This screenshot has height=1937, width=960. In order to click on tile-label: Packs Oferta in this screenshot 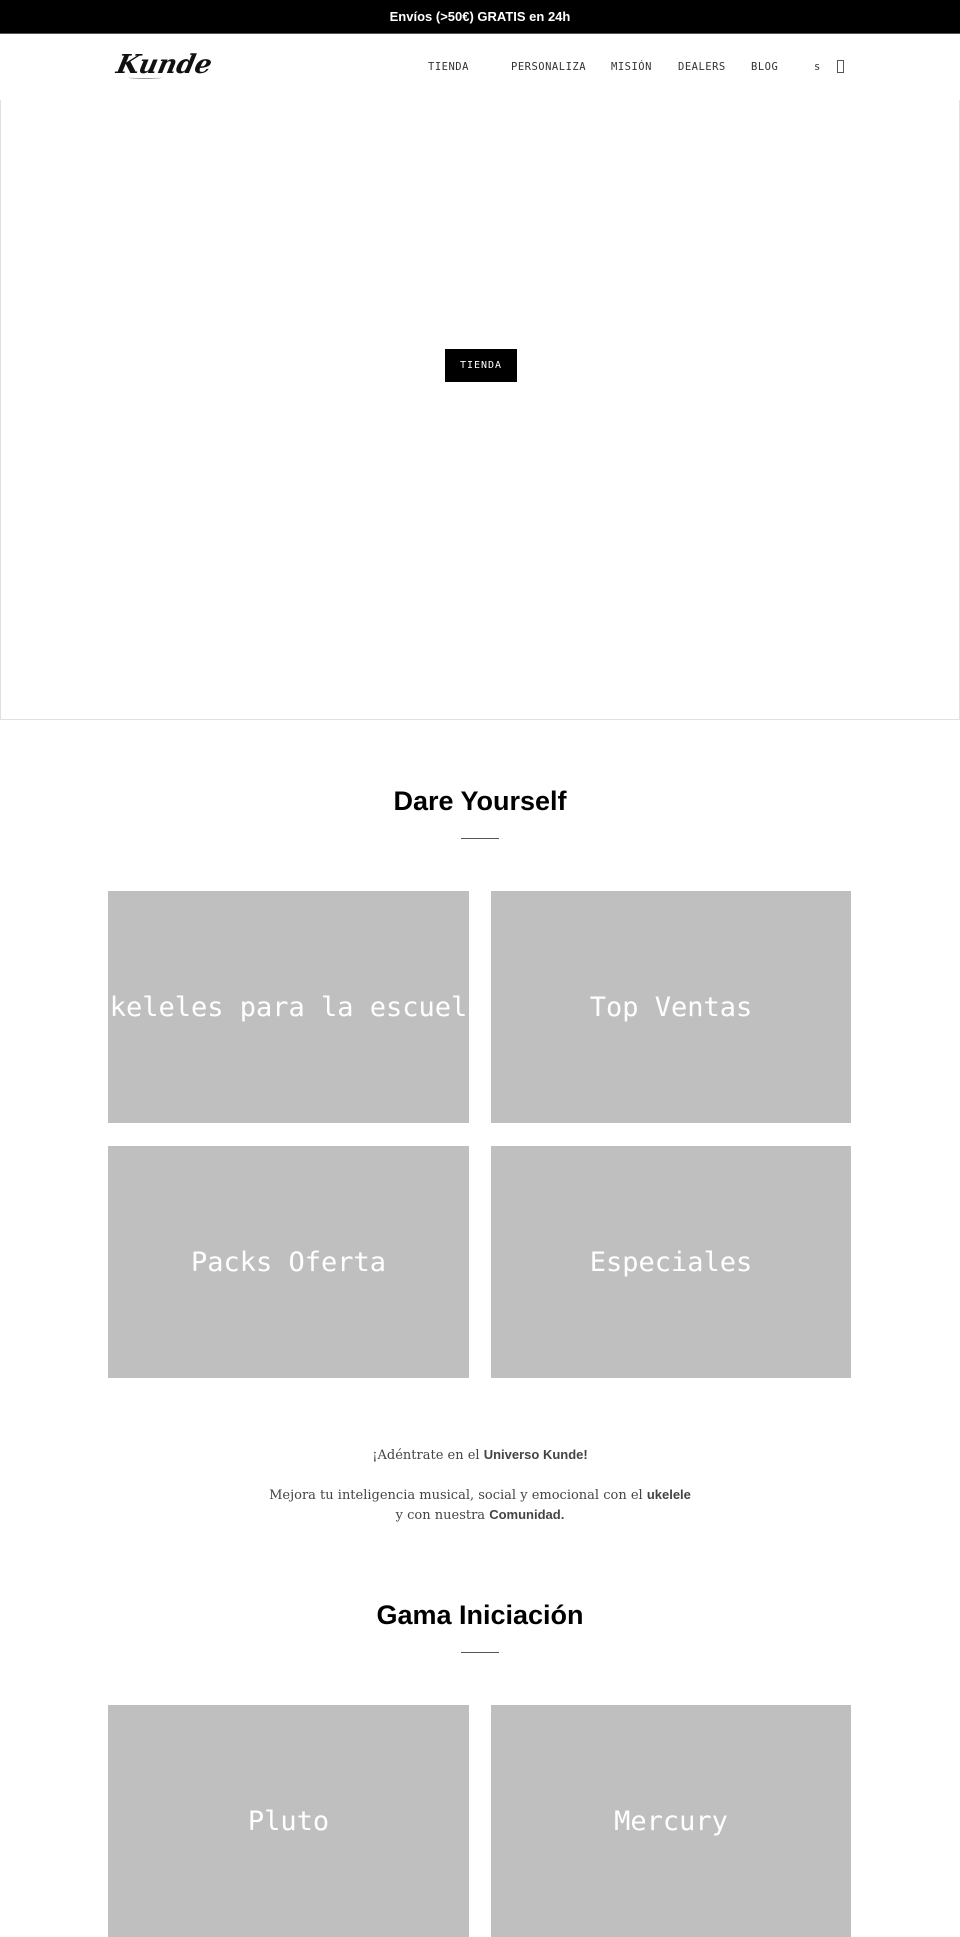, I will do `click(288, 1262)`.